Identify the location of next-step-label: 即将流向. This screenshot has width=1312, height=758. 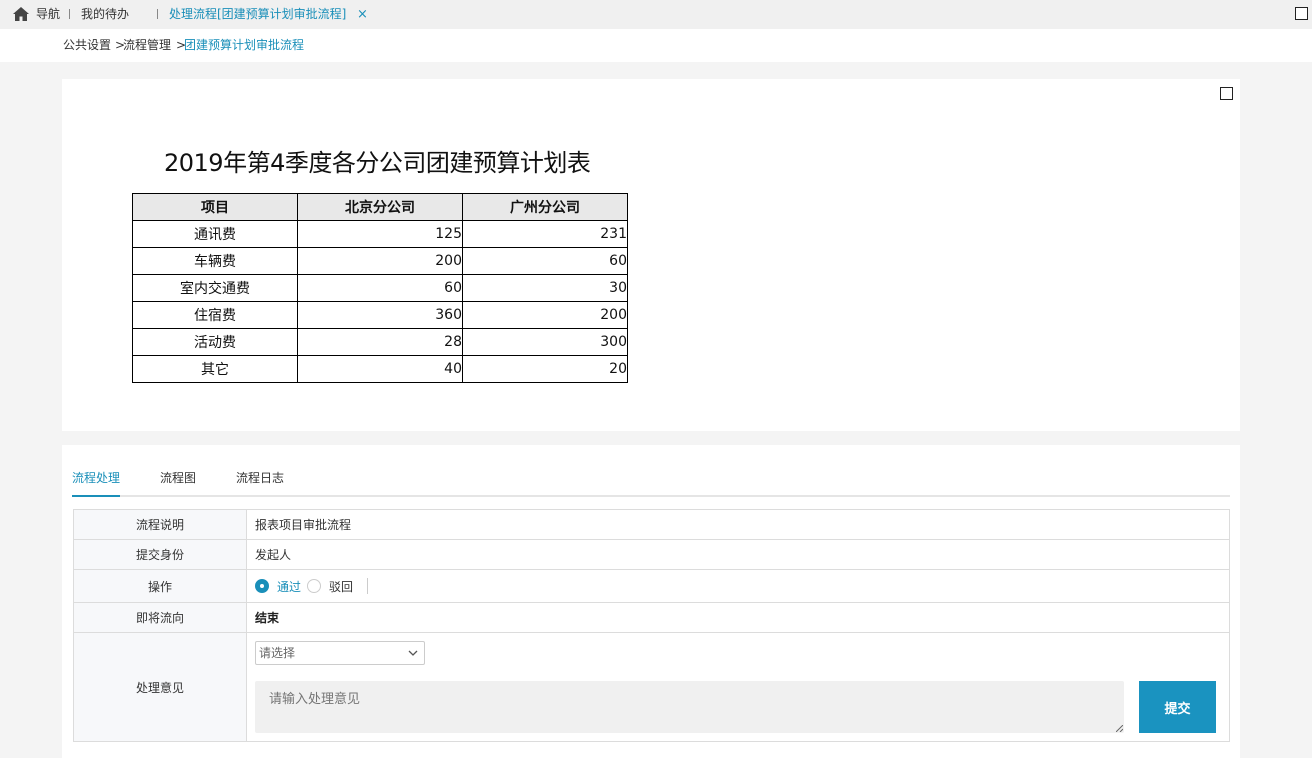
(160, 617).